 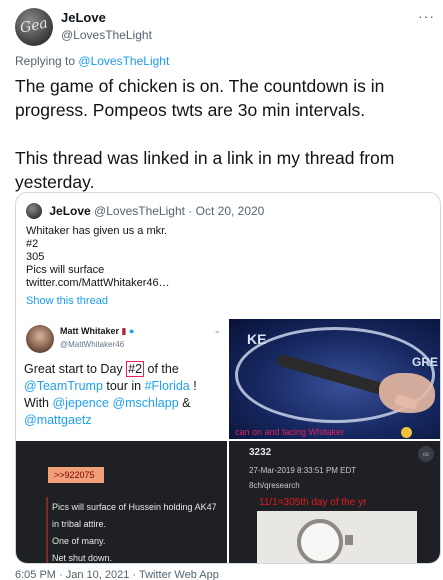 What do you see at coordinates (32, 244) in the screenshot?
I see `quoted-line: #2` at bounding box center [32, 244].